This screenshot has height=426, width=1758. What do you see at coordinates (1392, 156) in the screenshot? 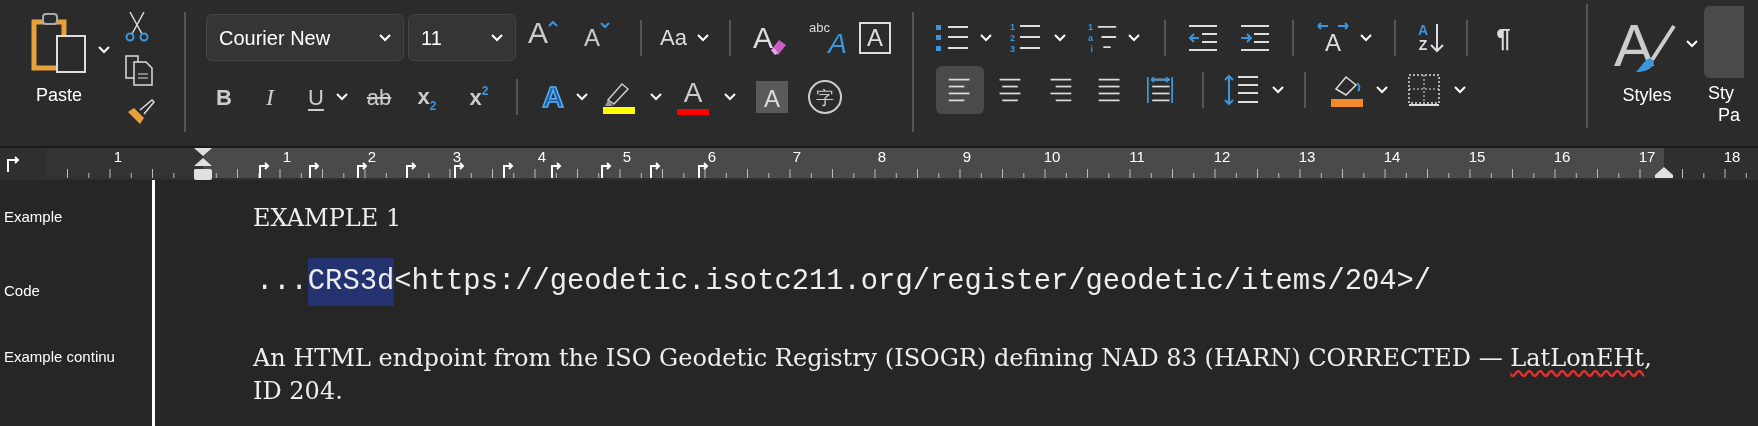
I see `ruler-number: 14` at bounding box center [1392, 156].